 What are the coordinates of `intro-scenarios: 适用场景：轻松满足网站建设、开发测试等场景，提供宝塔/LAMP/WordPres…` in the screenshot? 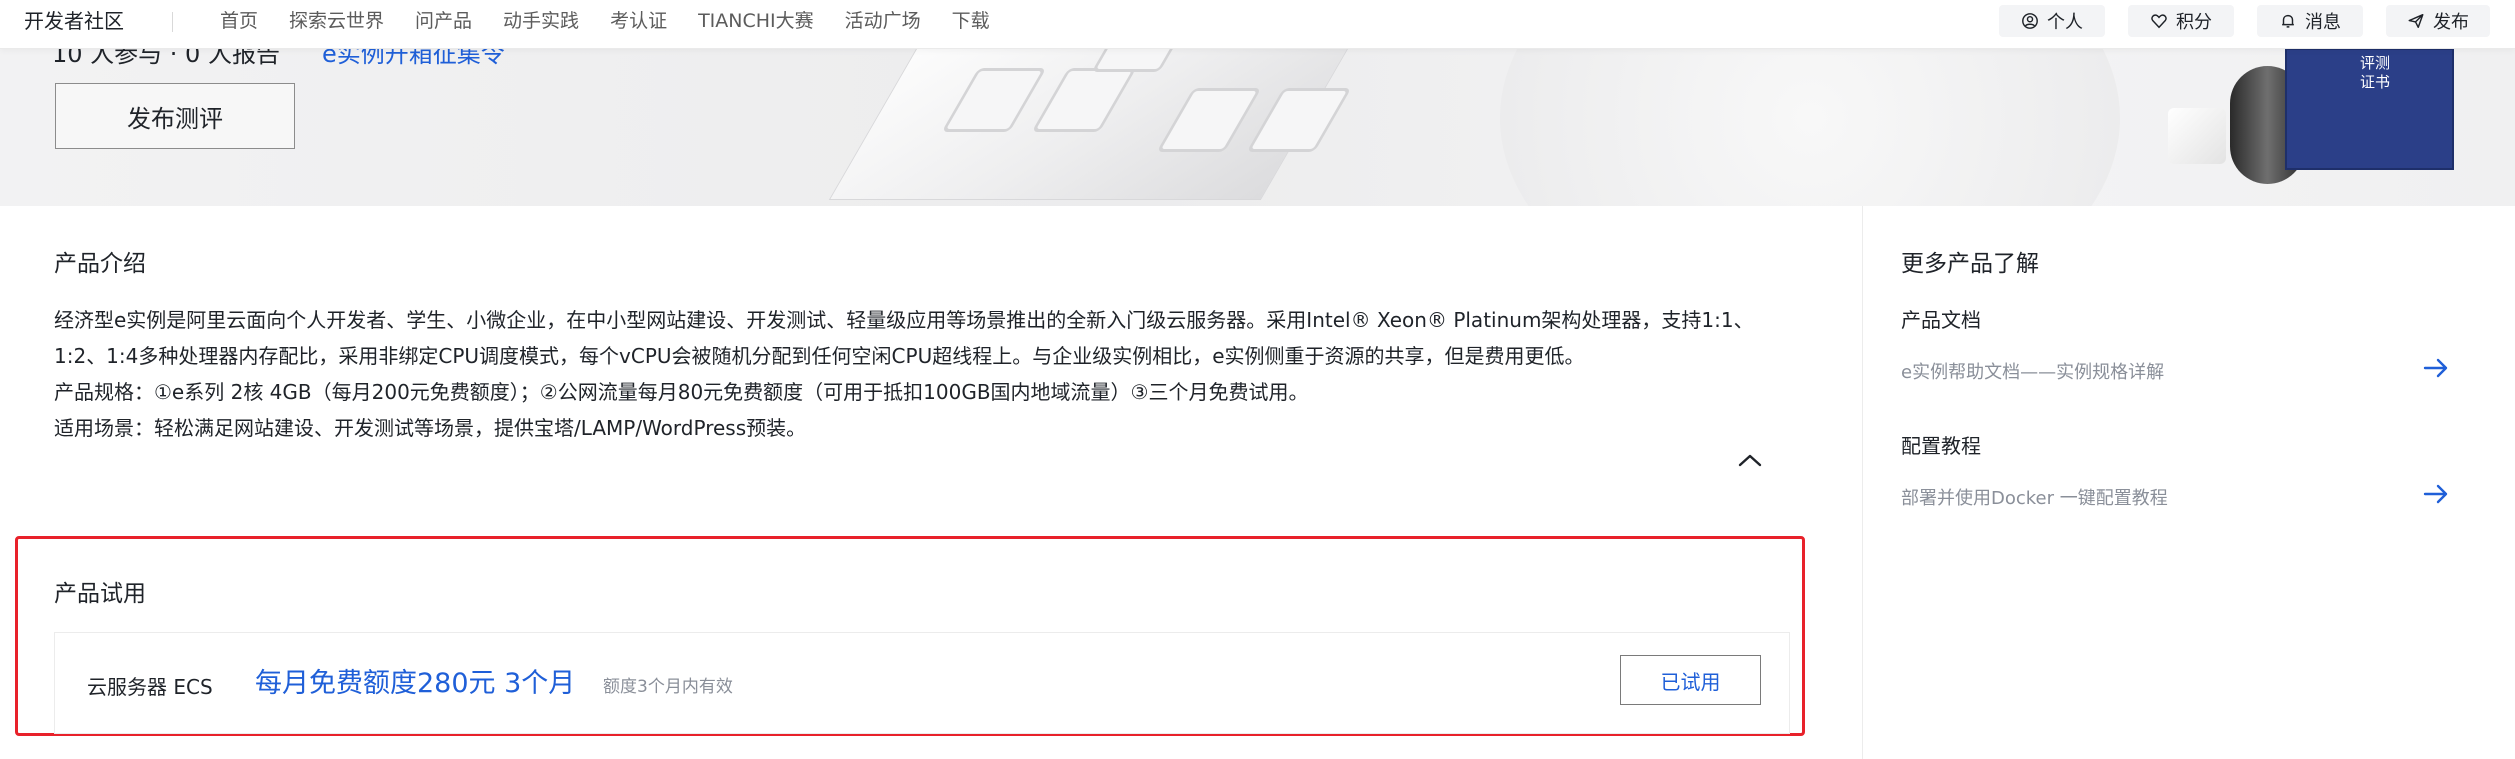 It's located at (430, 428).